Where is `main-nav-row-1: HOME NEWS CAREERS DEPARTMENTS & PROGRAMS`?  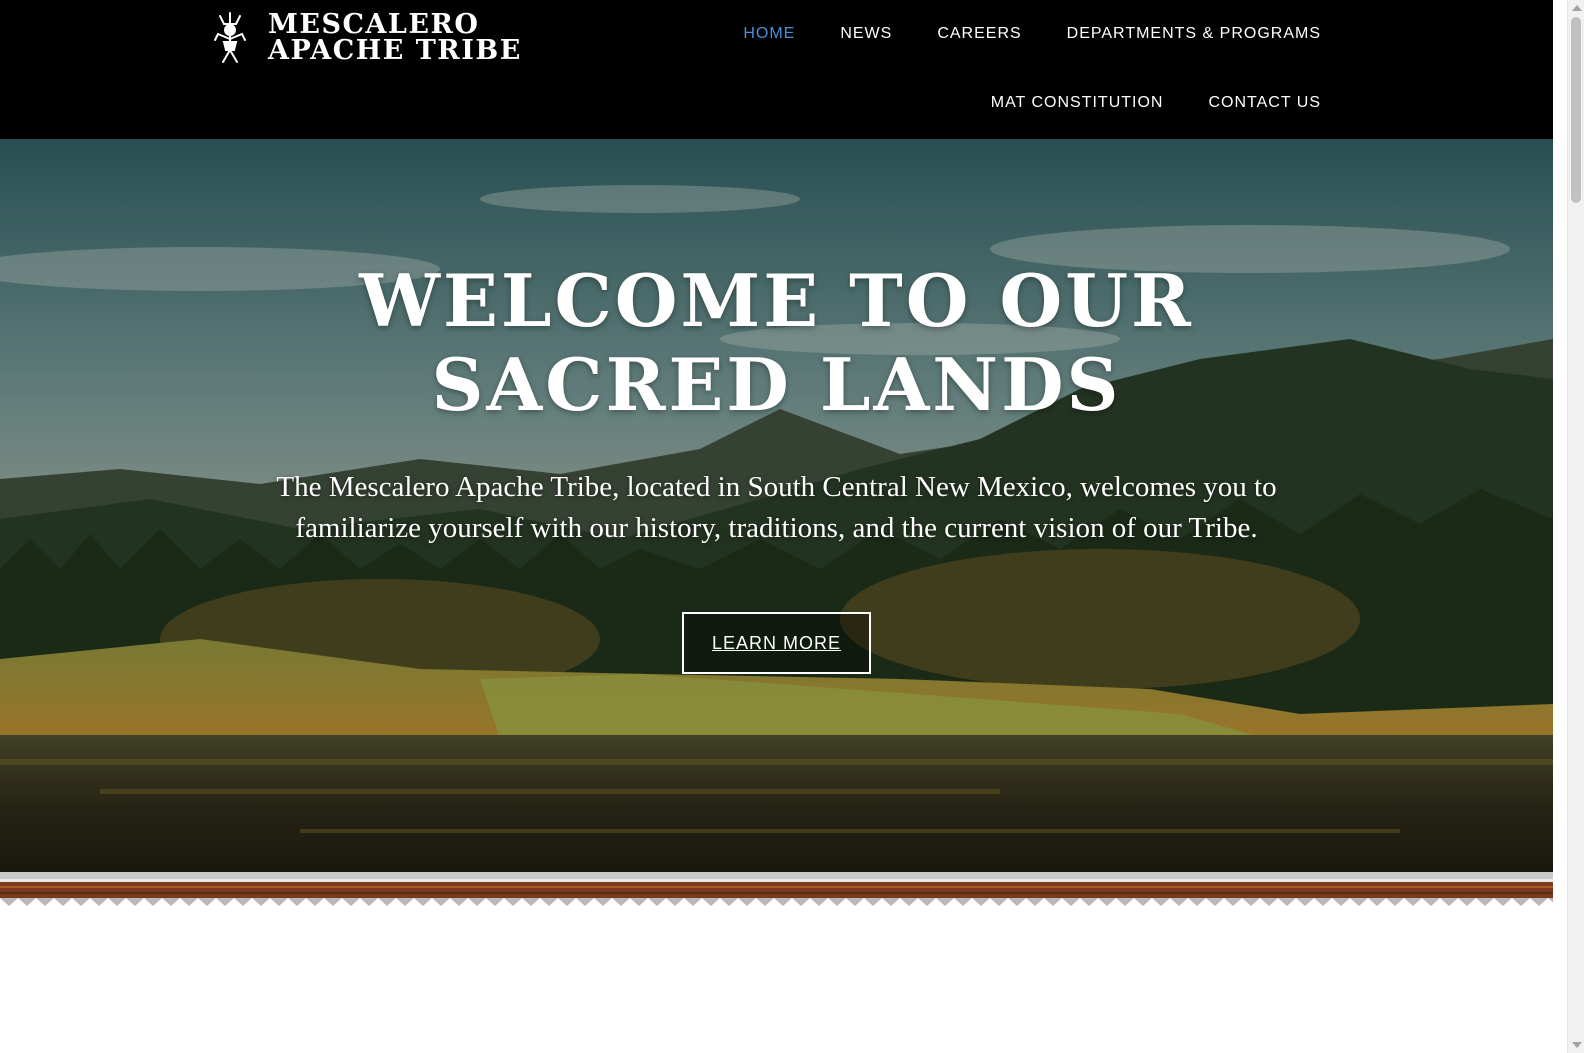 main-nav-row-1: HOME NEWS CAREERS DEPARTMENTS & PROGRAMS is located at coordinates (1009, 34).